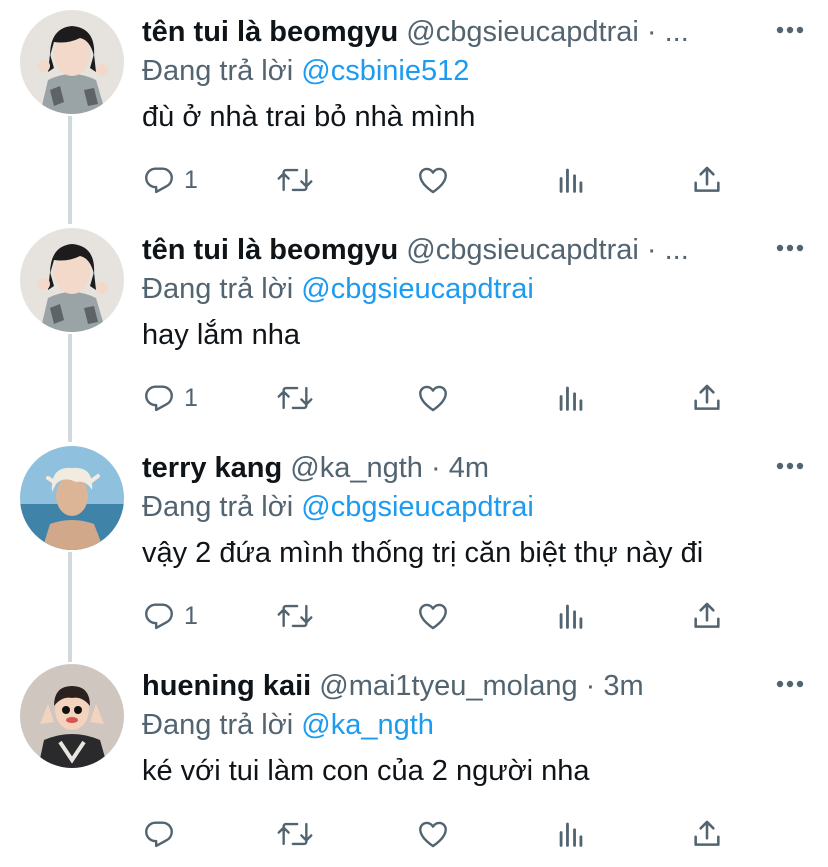  I want to click on tweet-text: đù ở nhà trai bỏ nhà mình, so click(309, 117).